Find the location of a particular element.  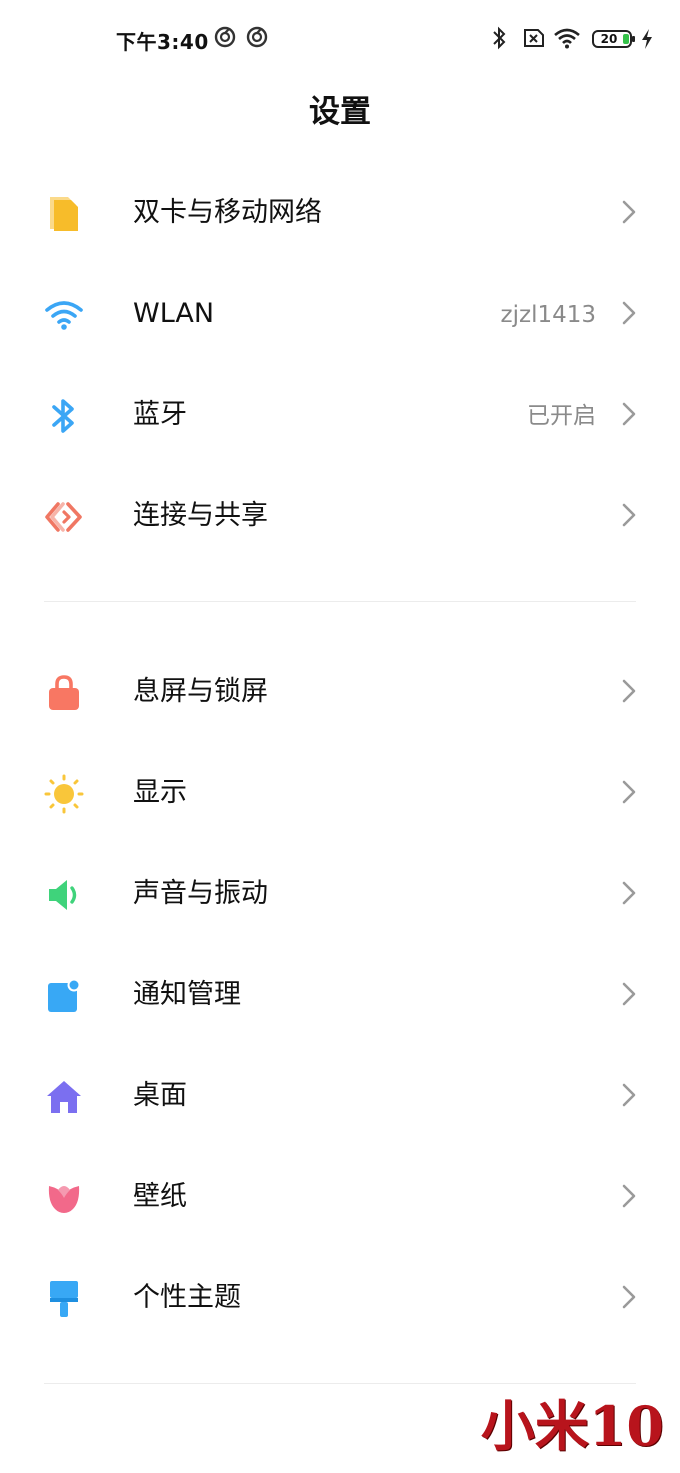

settings-item-wlan: WLAN zjzl1413 is located at coordinates (340, 313).